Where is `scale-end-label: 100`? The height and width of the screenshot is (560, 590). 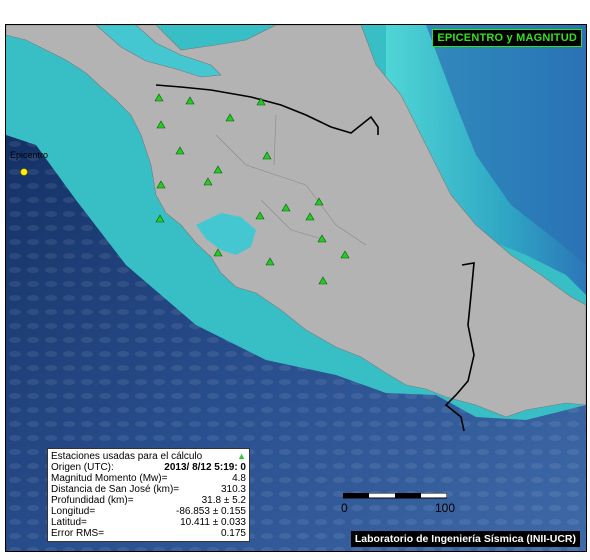 scale-end-label: 100 is located at coordinates (445, 508).